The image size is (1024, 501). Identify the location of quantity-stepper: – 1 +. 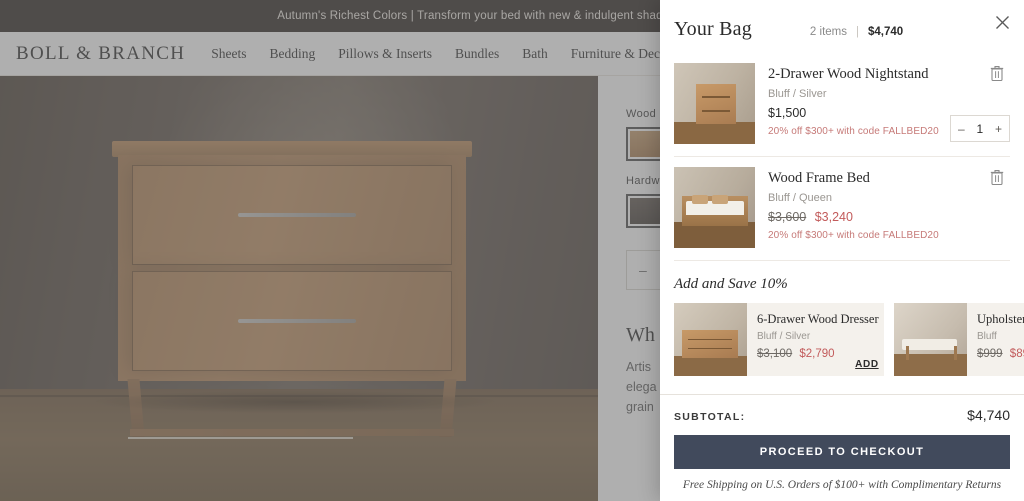
(980, 128).